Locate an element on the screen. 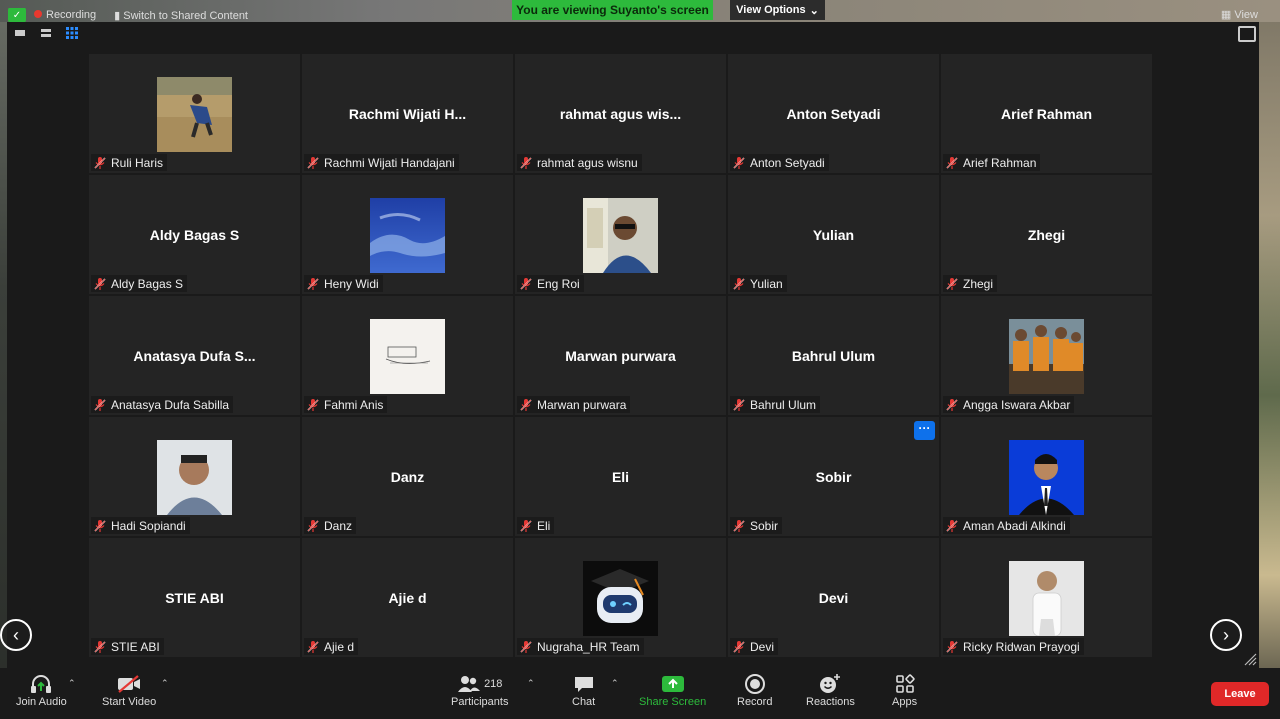  participant-tile: Ricky Ridwan Prayogi is located at coordinates (1046, 597).